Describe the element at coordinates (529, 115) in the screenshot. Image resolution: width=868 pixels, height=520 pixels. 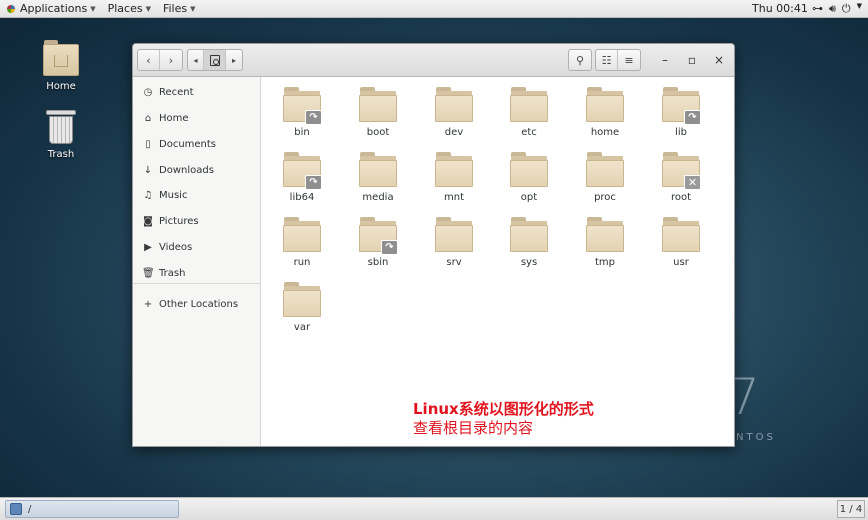
I see `folder-item: etc` at that location.